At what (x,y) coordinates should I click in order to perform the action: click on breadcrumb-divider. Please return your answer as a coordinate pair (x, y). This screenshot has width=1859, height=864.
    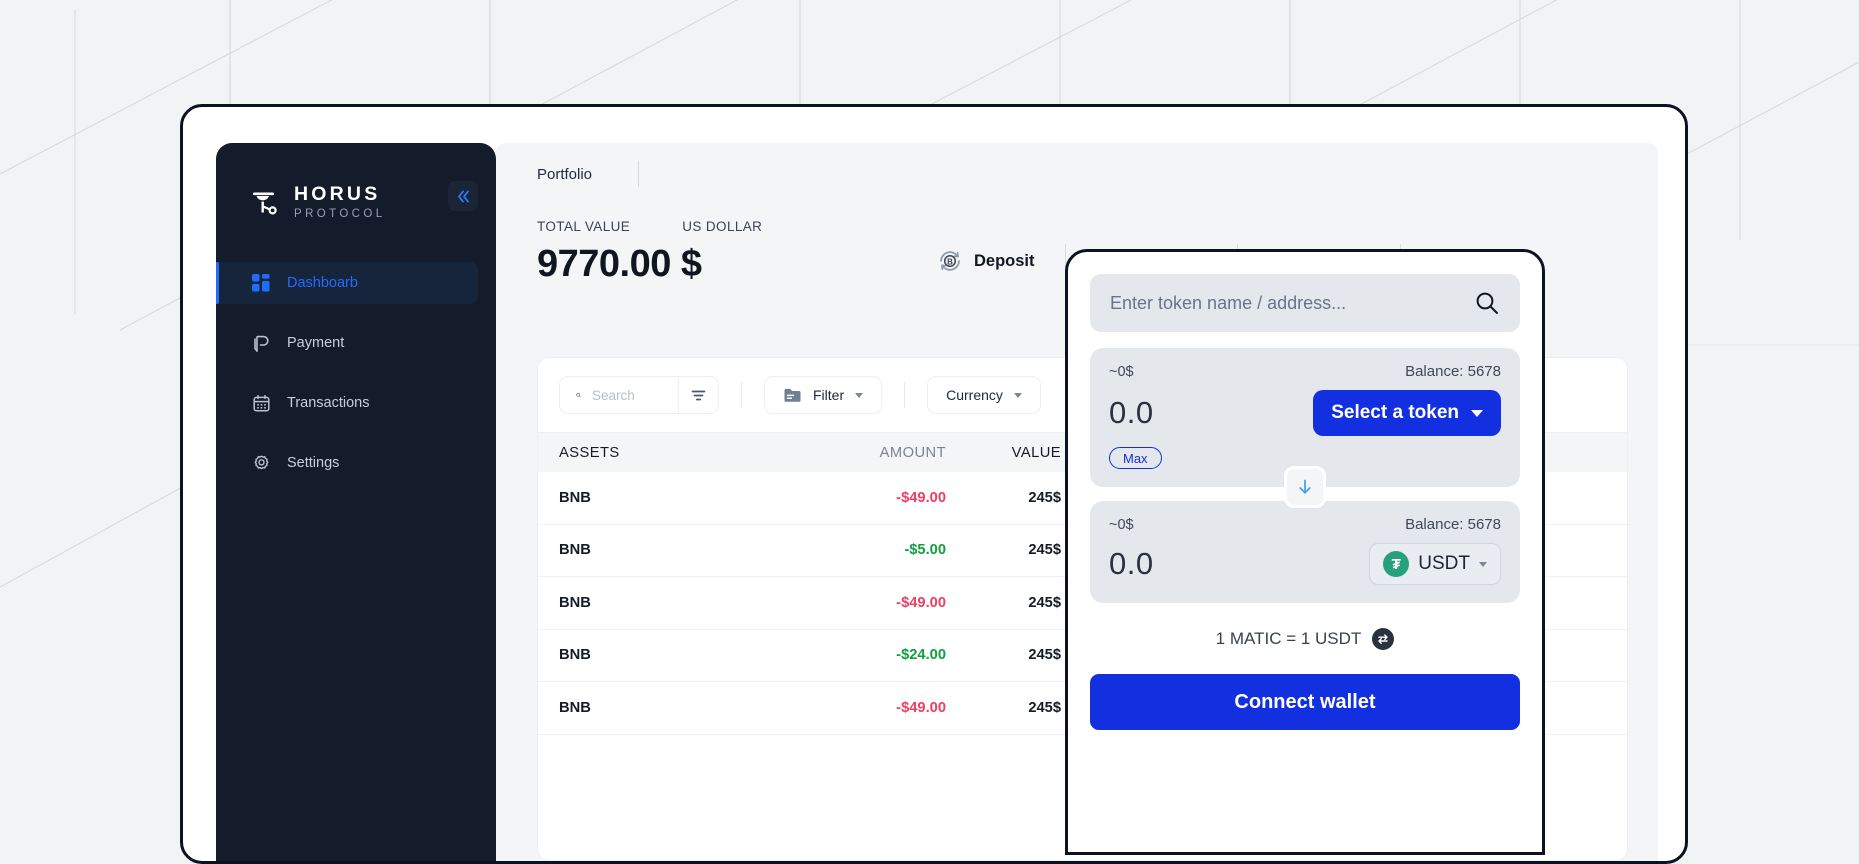
    Looking at the image, I should click on (639, 174).